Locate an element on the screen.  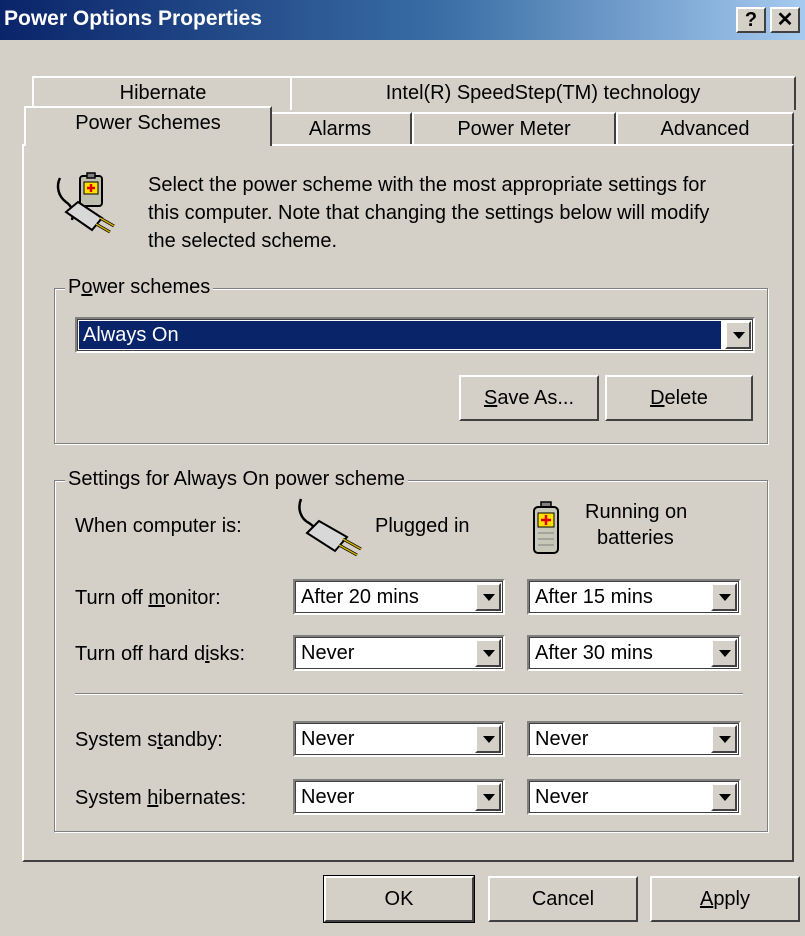
title-bar: Power Options Properties ? ✕ is located at coordinates (402, 21).